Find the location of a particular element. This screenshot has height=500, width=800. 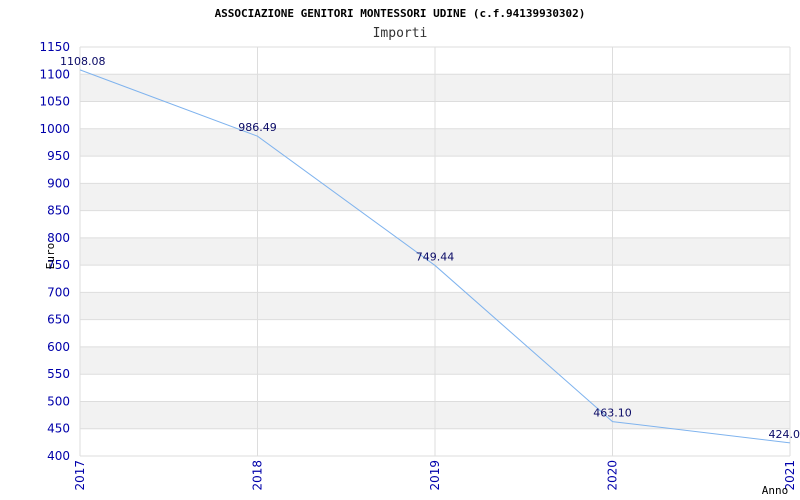

y-tick-label: 850 is located at coordinates (58, 211).